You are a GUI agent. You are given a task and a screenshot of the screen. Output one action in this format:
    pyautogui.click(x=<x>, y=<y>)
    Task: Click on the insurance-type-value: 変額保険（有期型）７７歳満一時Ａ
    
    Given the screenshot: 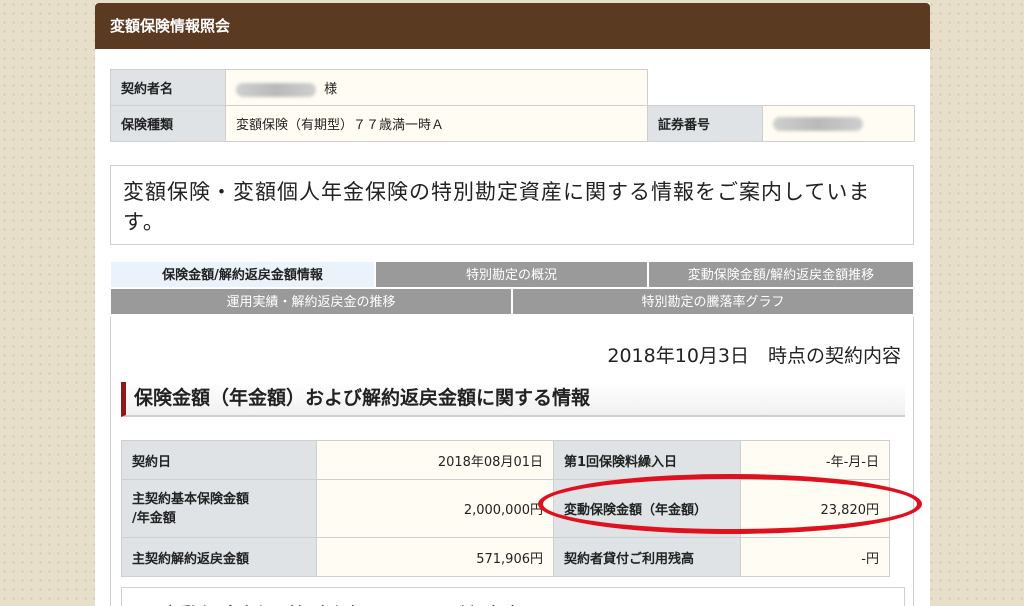 What is the action you would take?
    pyautogui.click(x=436, y=123)
    